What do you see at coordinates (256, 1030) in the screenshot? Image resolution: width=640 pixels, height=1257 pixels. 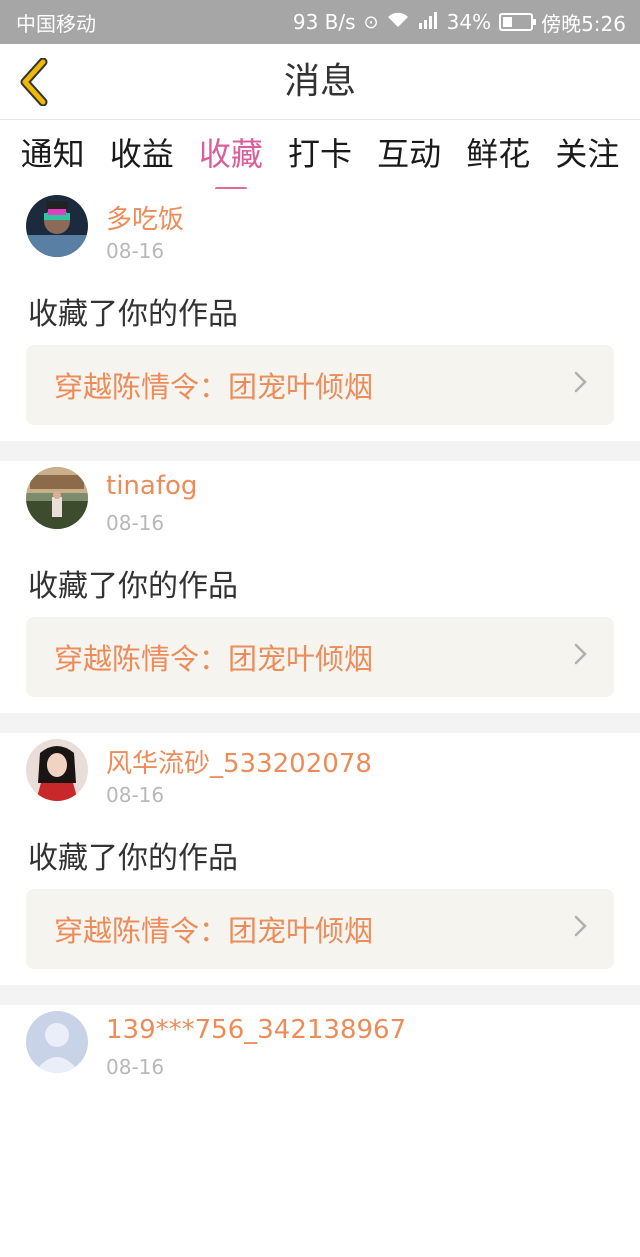 I see `username: 139***756_342138967` at bounding box center [256, 1030].